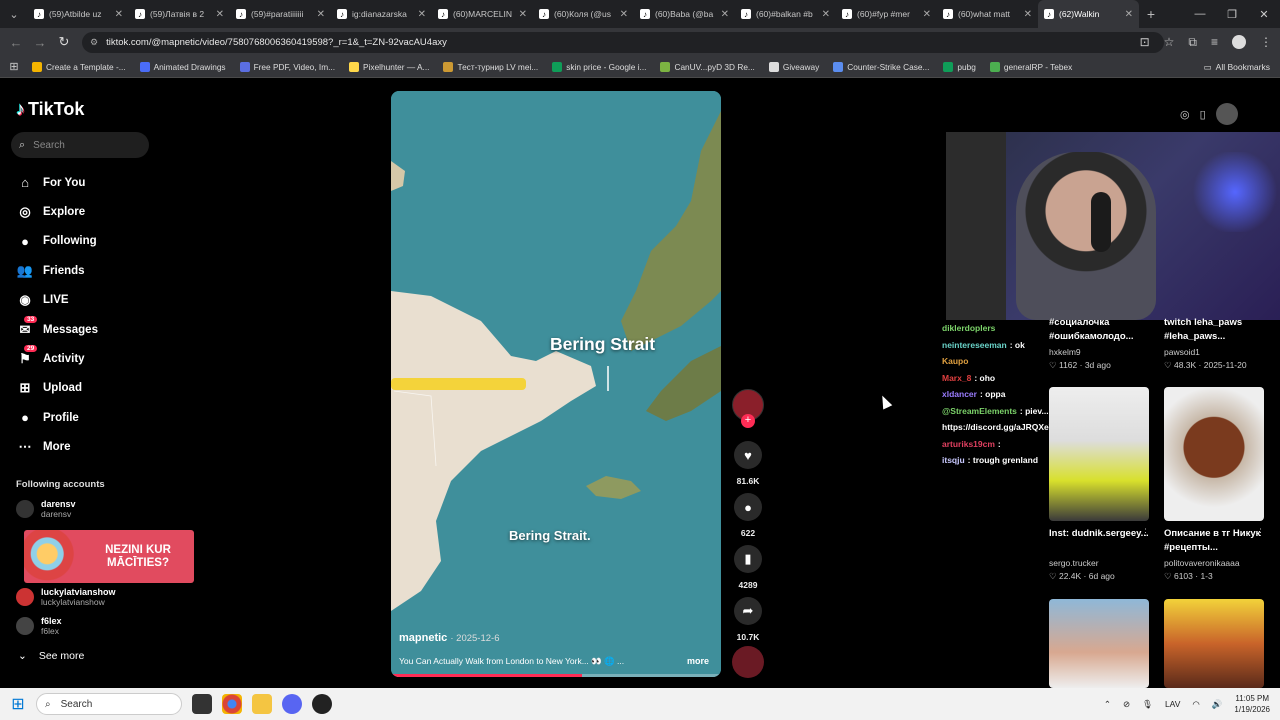 This screenshot has width=1280, height=720. I want to click on caption-more-button: more, so click(698, 661).